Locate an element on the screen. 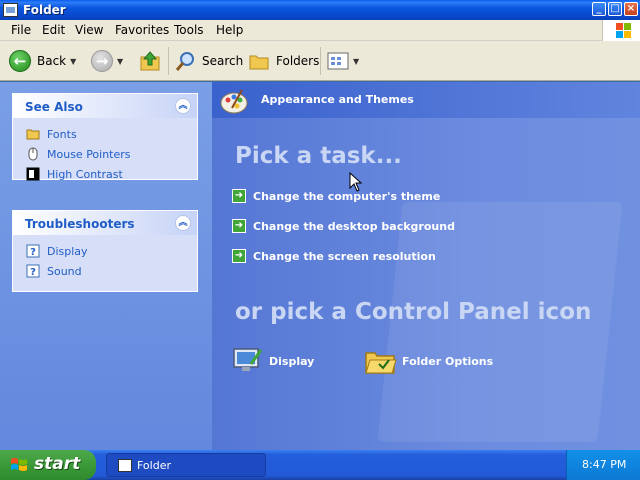 This screenshot has width=640, height=480. troubleshooter-item-sound: ? Sound is located at coordinates (105, 271).